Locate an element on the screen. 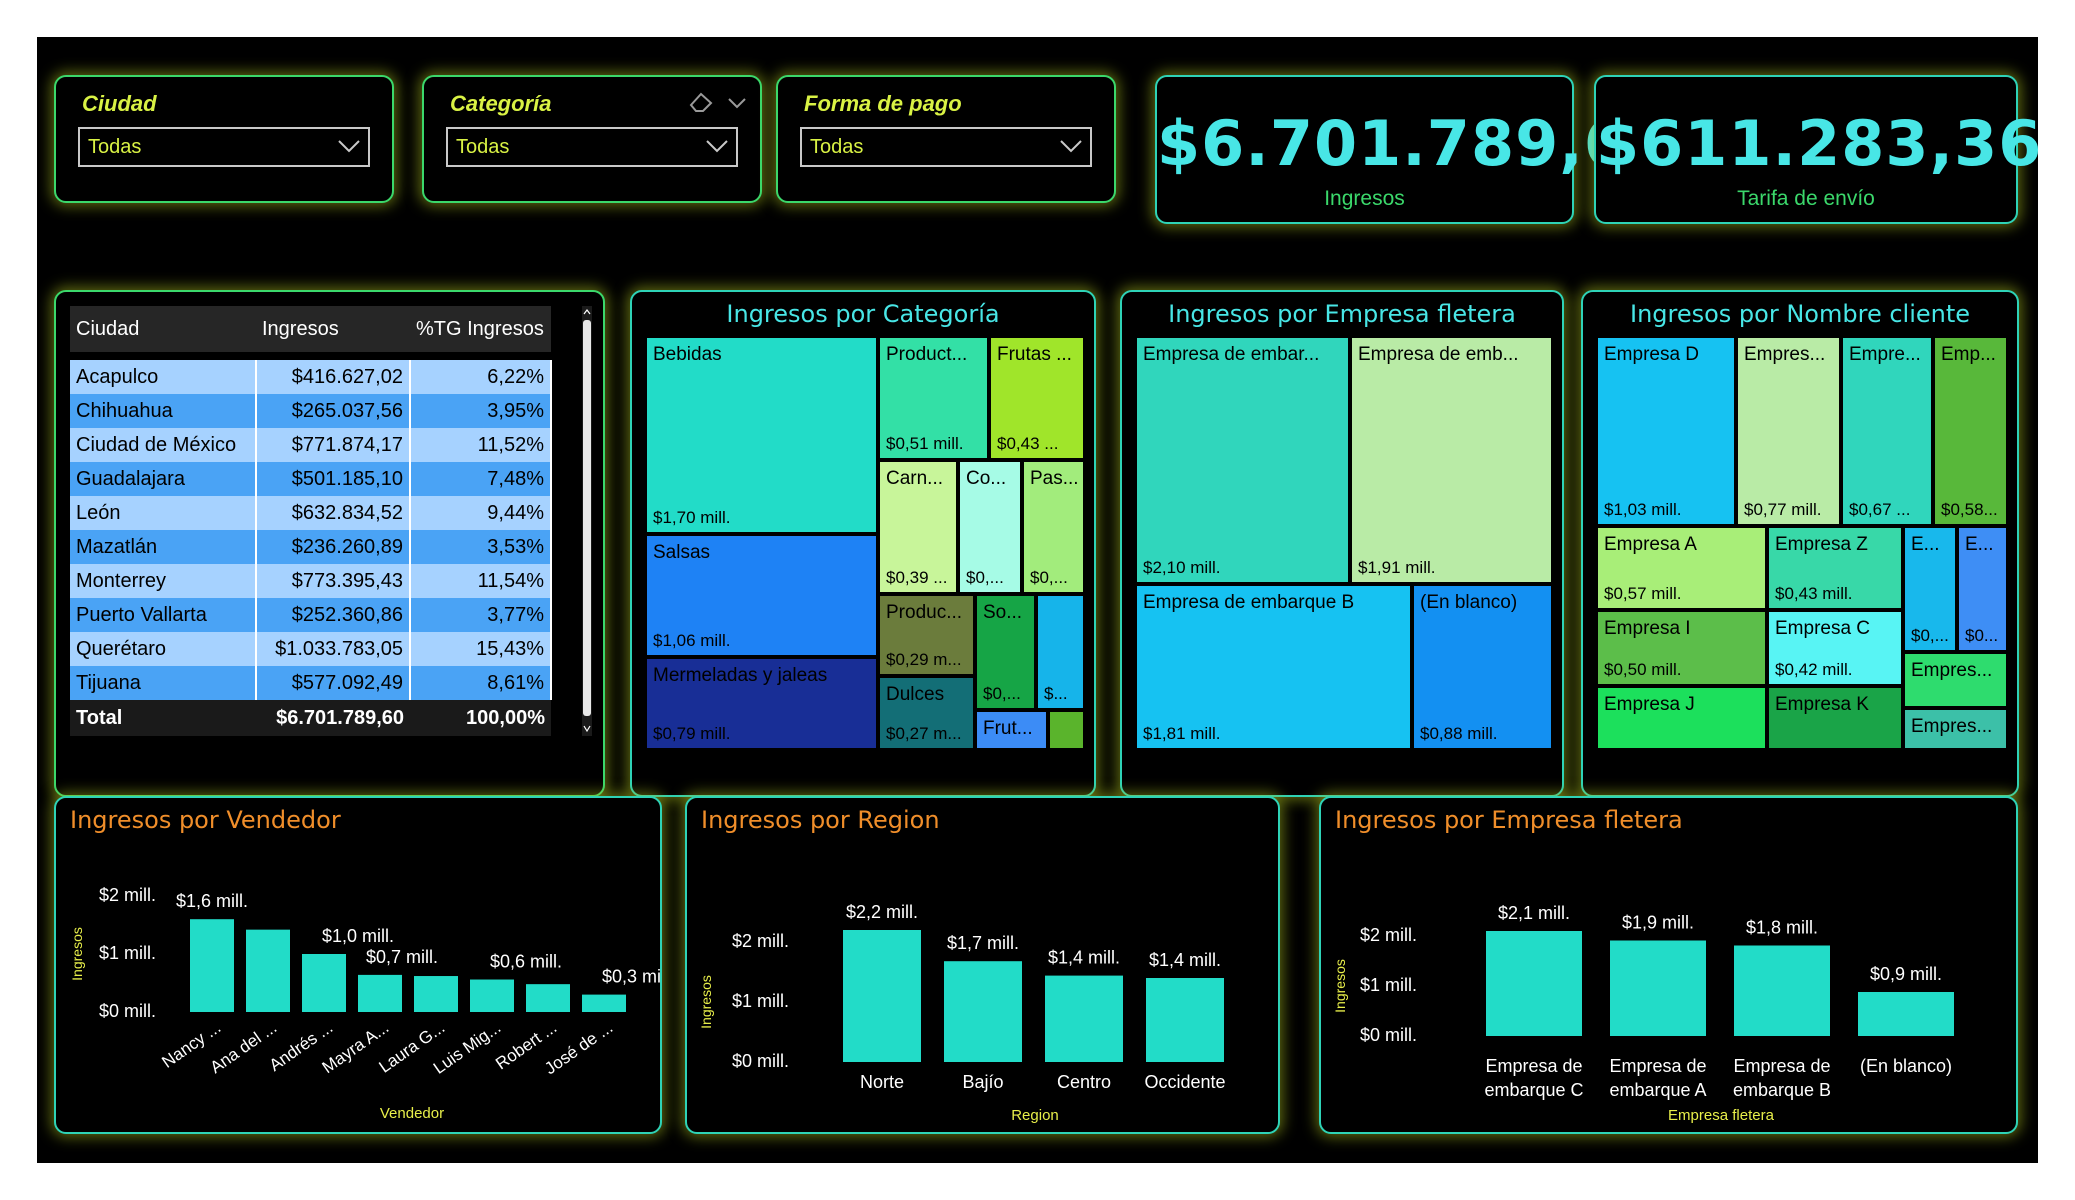 The width and height of the screenshot is (2075, 1200). table-row: Chihuahua $265.037,56 3,95% is located at coordinates (311, 411).